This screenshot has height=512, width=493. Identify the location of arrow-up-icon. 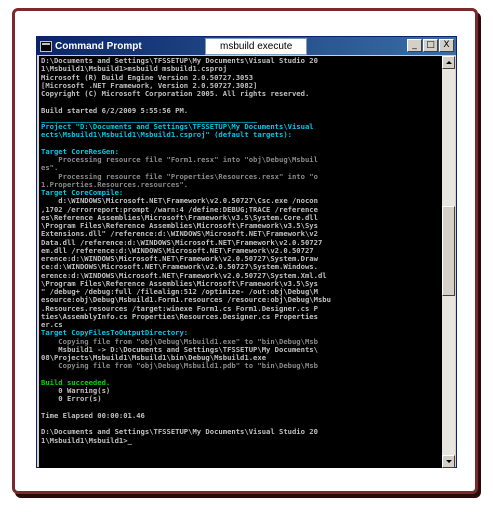
(449, 62).